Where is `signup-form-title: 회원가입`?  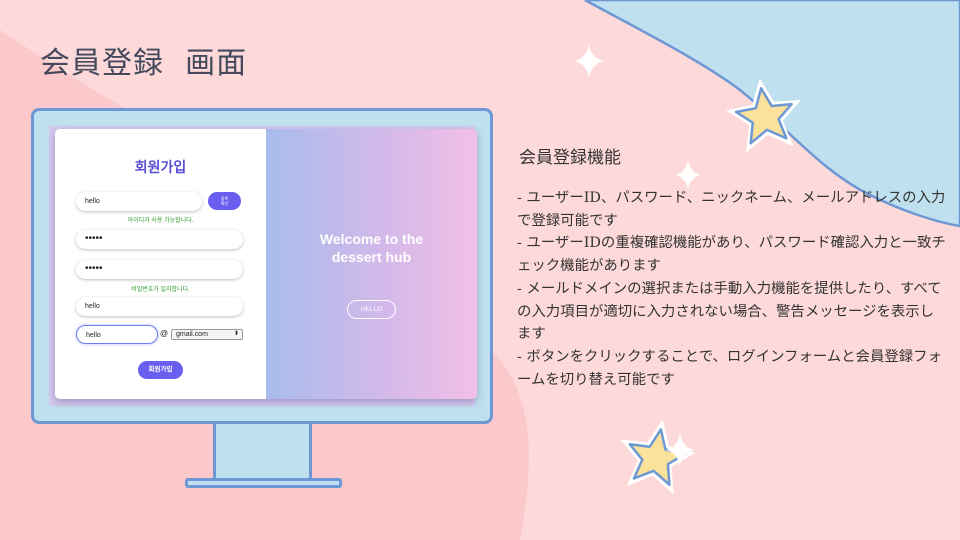
signup-form-title: 회원가입 is located at coordinates (160, 167).